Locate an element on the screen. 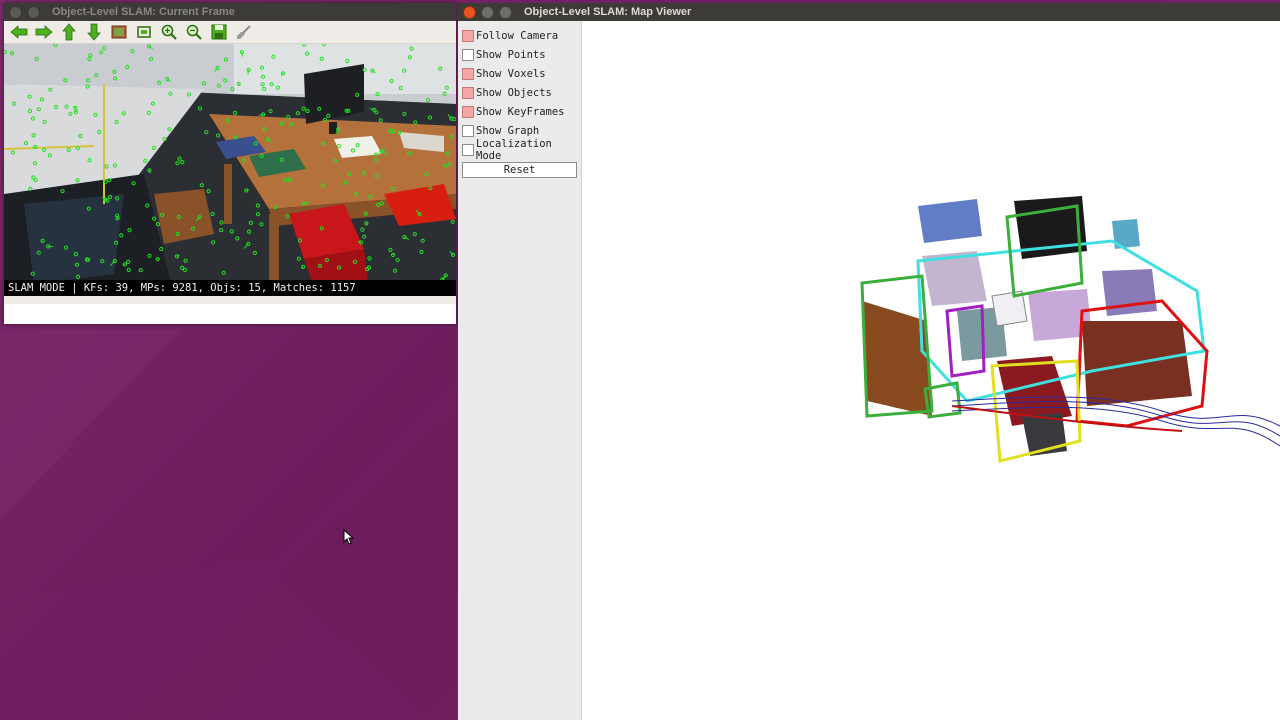  frame-window-titlebar: Object-Level SLAM: Current Frame is located at coordinates (230, 12).